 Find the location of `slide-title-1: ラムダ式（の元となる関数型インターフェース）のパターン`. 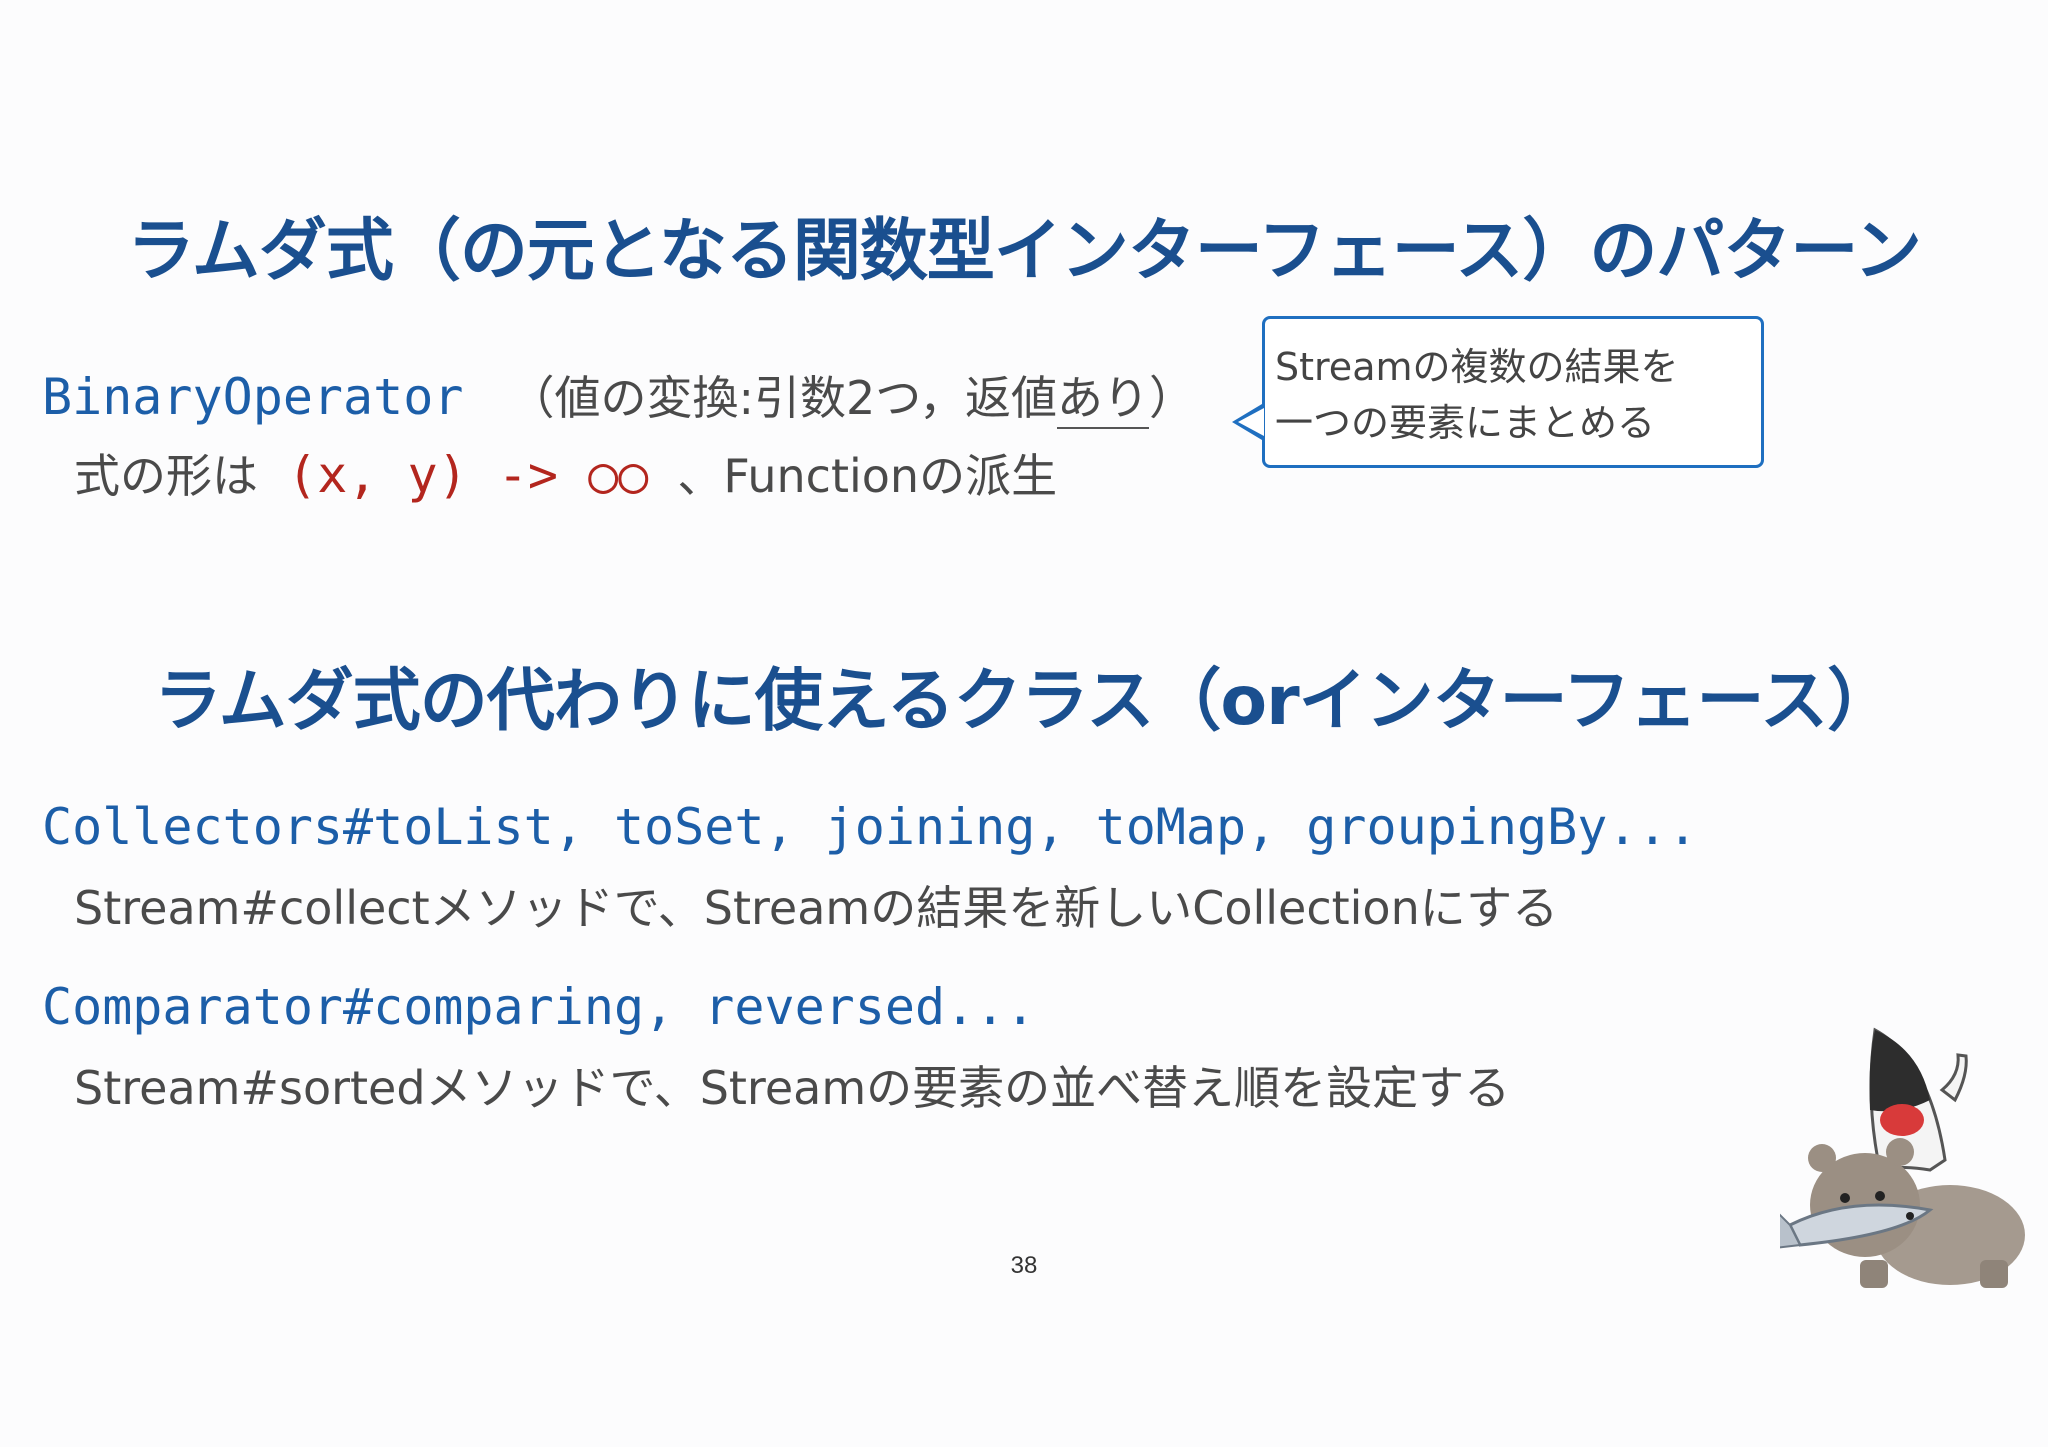

slide-title-1: ラムダ式（の元となる関数型インターフェース）のパターン is located at coordinates (1024, 251).